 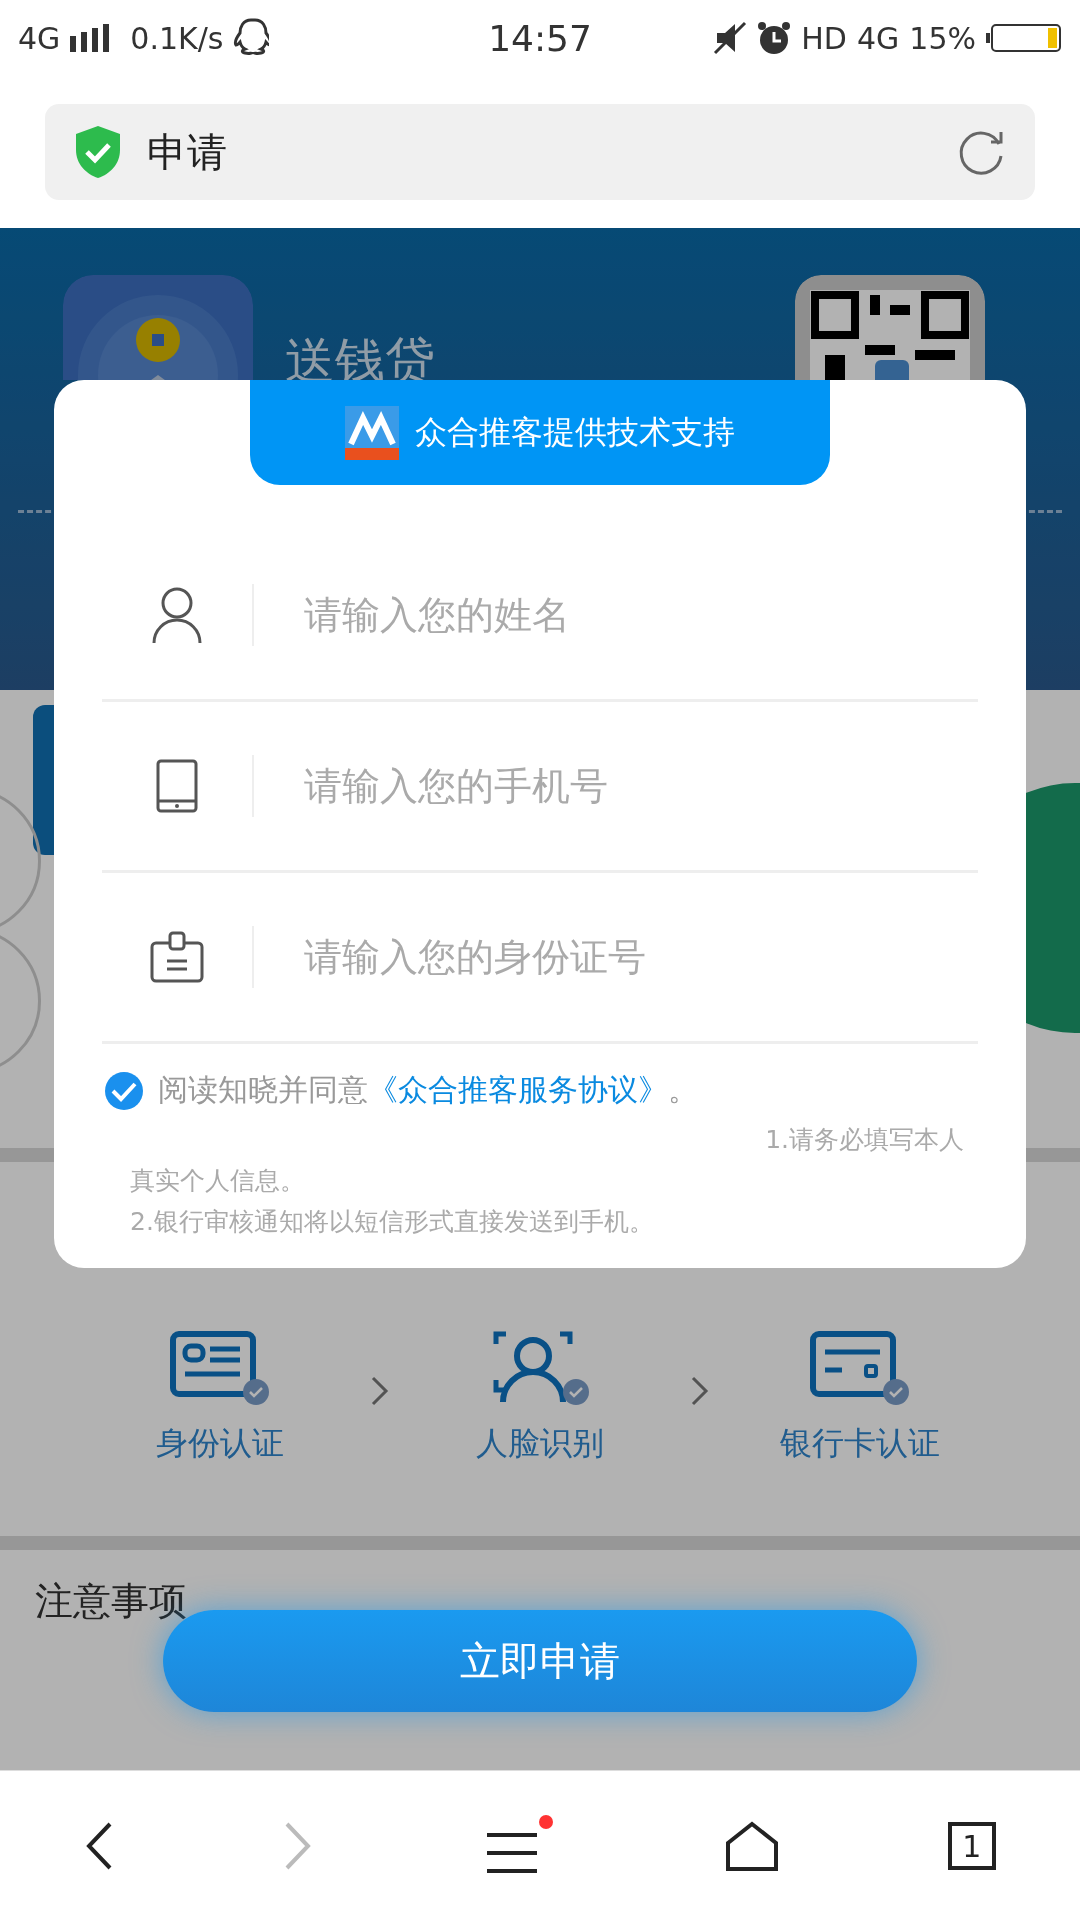 I want to click on home-button, so click(x=752, y=1846).